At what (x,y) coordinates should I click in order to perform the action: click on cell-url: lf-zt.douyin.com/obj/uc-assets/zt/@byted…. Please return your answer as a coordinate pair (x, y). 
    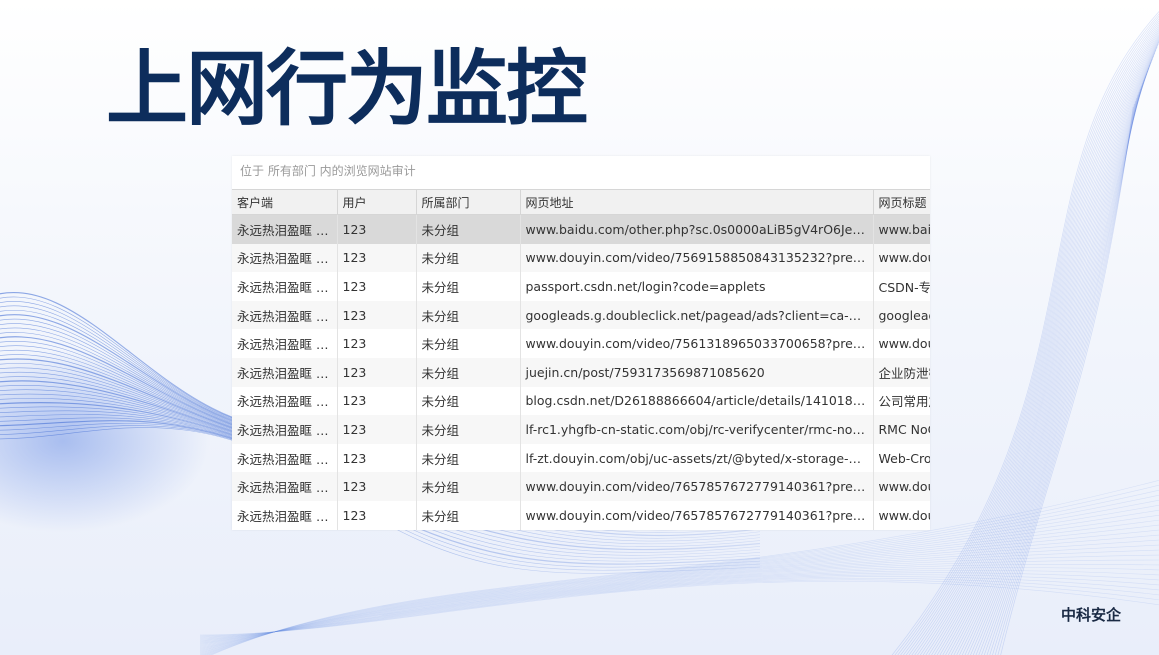
    Looking at the image, I should click on (697, 458).